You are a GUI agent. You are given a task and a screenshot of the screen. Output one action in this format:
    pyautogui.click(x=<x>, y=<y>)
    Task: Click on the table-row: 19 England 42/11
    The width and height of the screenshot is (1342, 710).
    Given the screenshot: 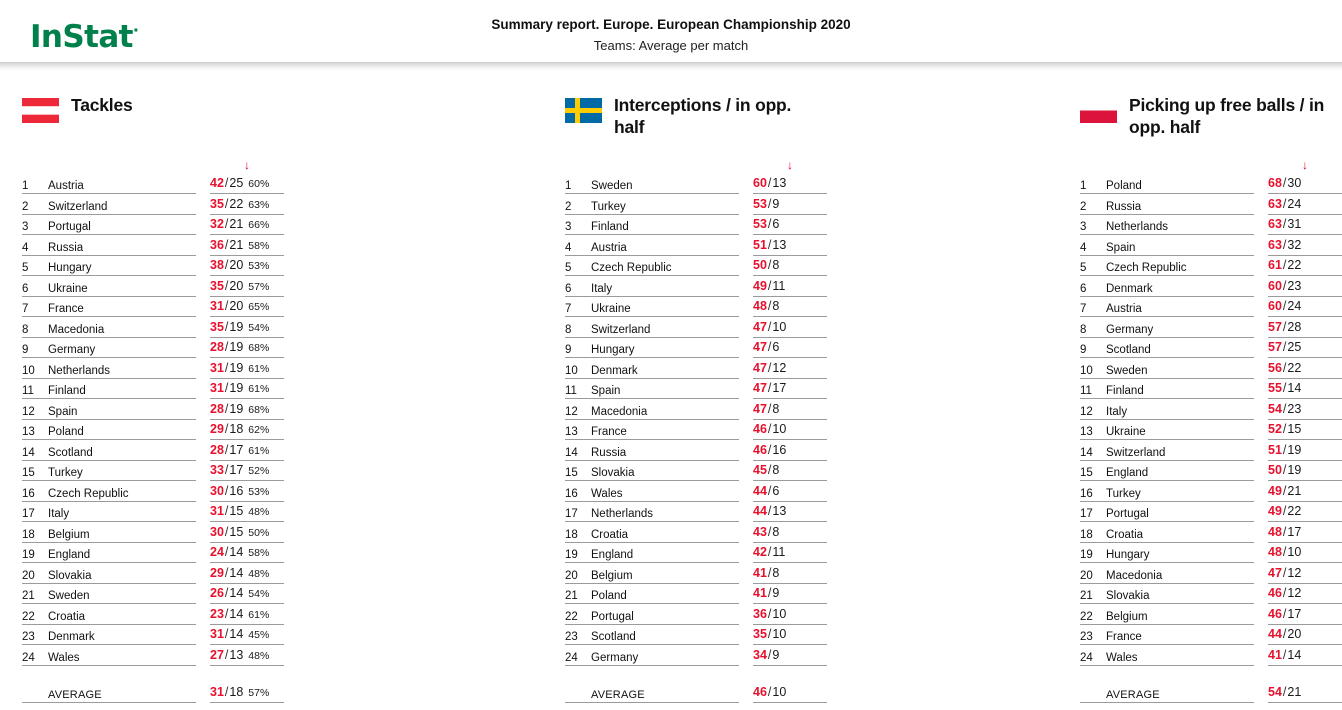 What is the action you would take?
    pyautogui.click(x=696, y=552)
    